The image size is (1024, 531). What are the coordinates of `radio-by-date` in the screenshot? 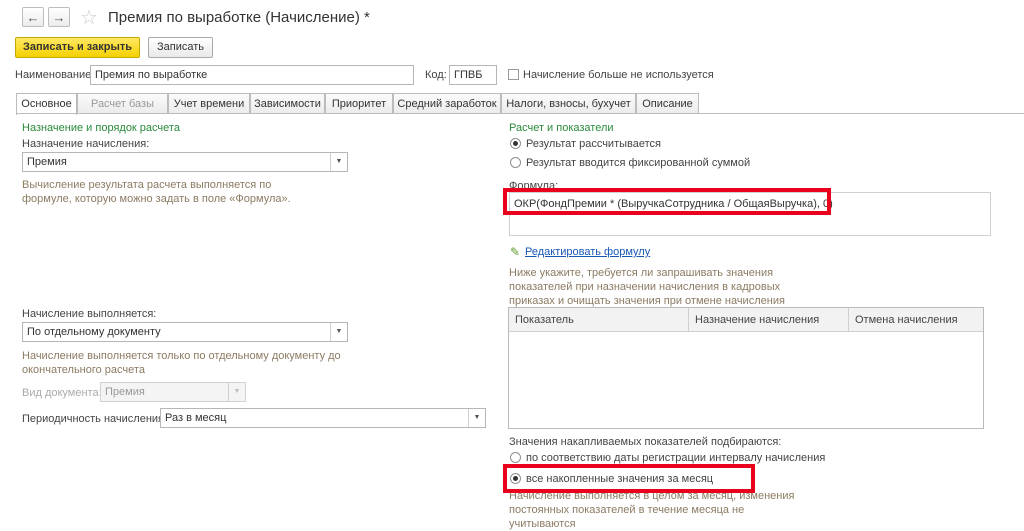 It's located at (515, 457).